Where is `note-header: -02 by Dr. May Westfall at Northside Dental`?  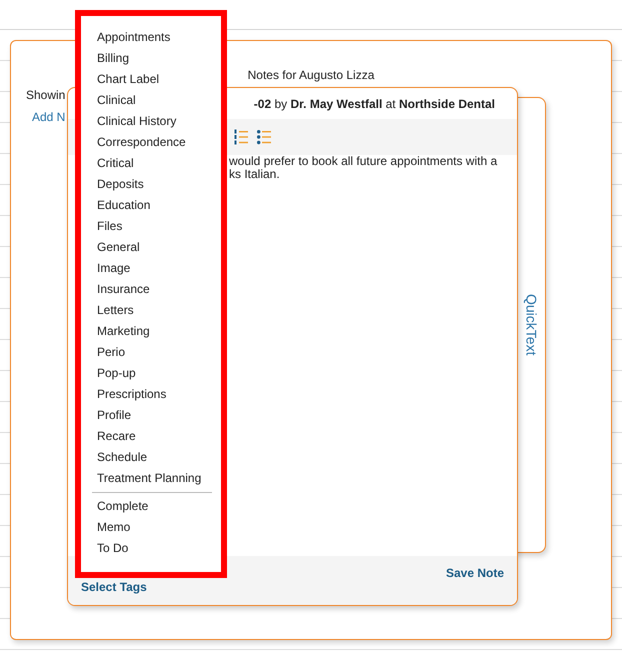
note-header: -02 by Dr. May Westfall at Northside Dental is located at coordinates (374, 103).